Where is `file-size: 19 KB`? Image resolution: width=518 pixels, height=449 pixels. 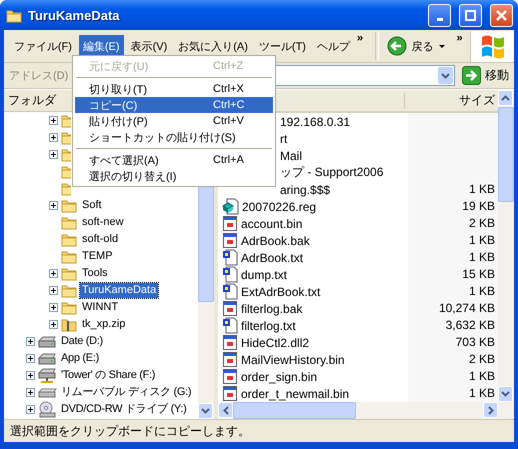
file-size: 19 KB is located at coordinates (453, 206).